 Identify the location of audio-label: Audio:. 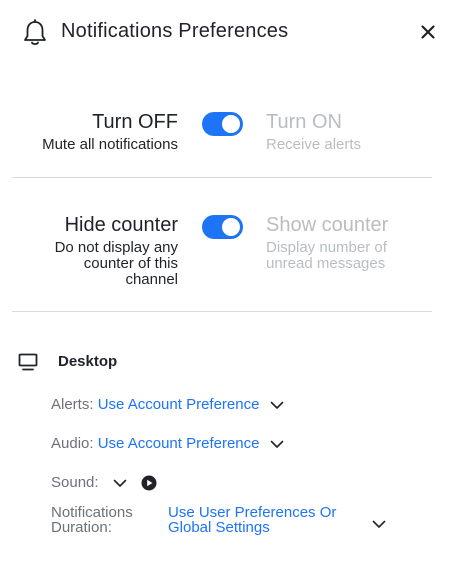
(72, 443).